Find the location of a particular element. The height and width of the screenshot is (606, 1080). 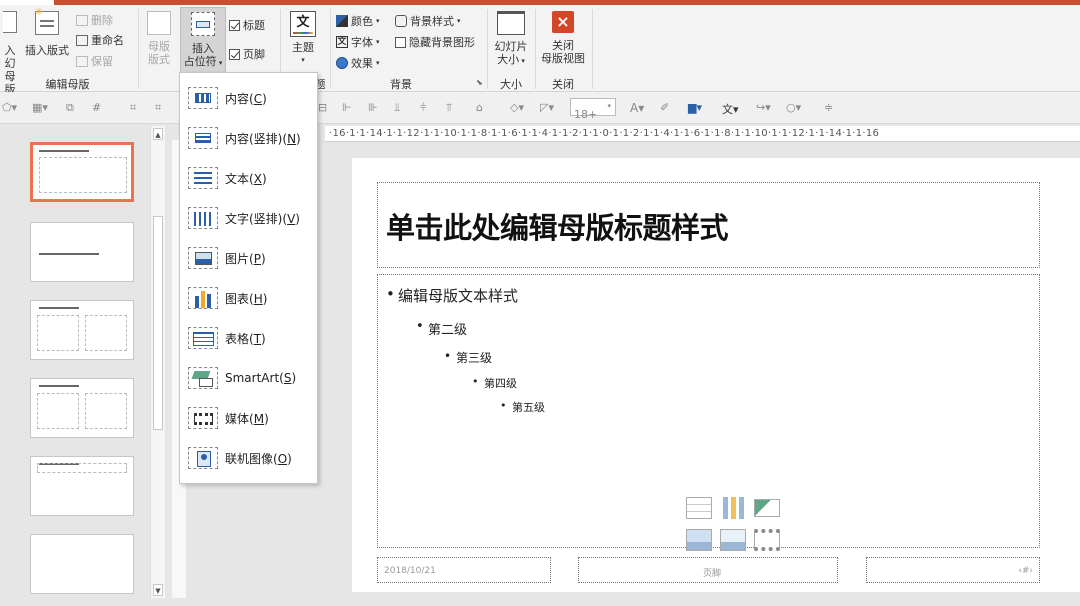

insert-layout-icon: ✳ is located at coordinates (47, 21).